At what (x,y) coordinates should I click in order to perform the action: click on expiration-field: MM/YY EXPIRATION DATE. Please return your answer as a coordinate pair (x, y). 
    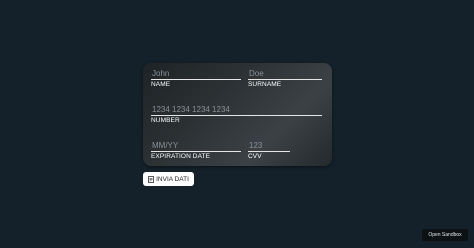
    Looking at the image, I should click on (196, 151).